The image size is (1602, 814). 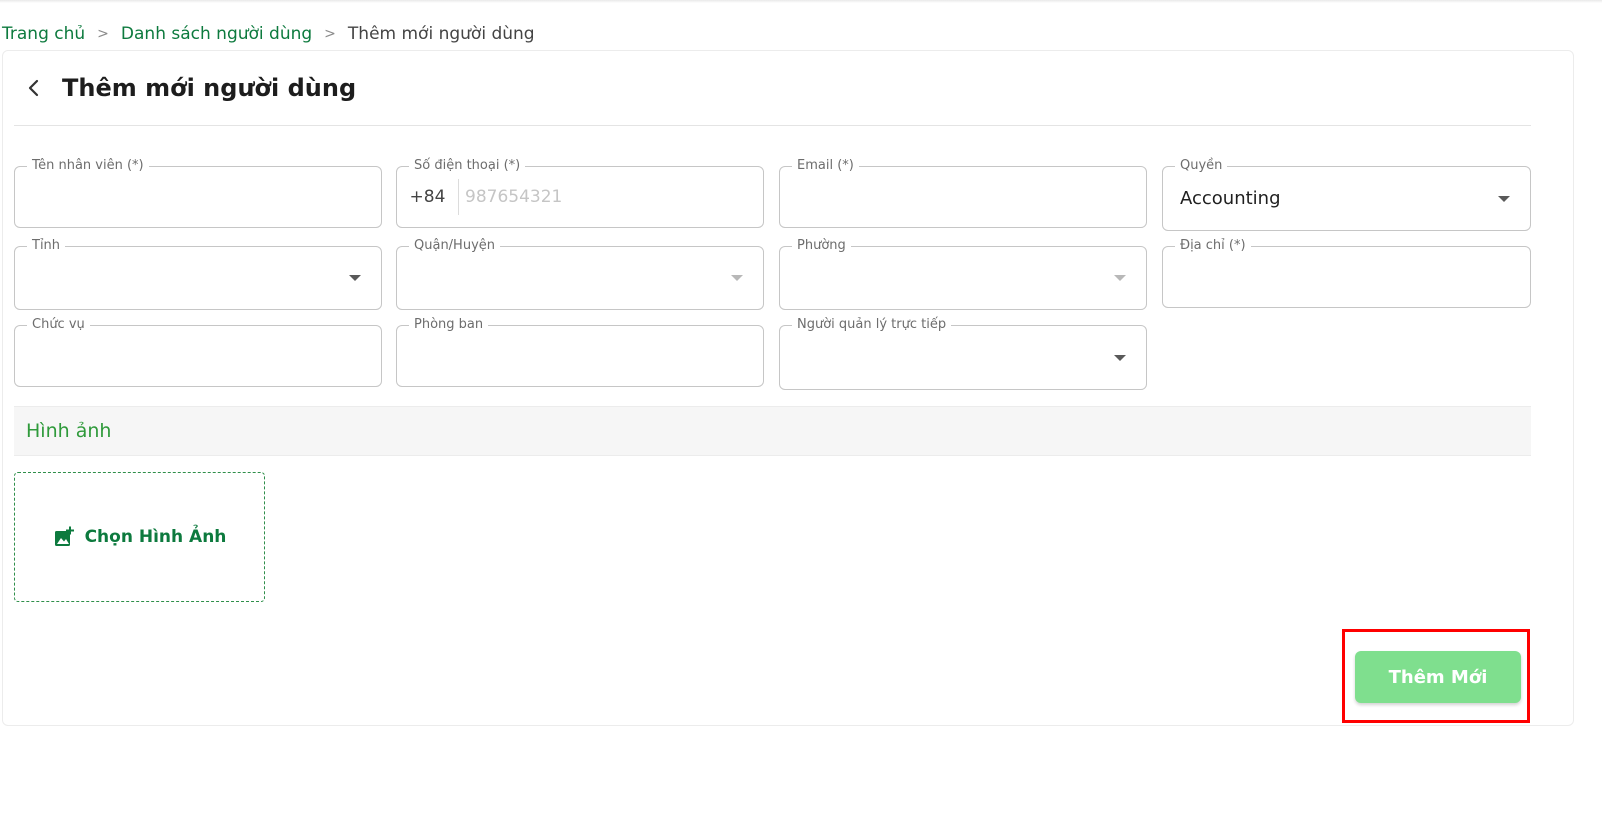 I want to click on manager-select: Người quản lý trực tiếp, so click(x=963, y=353).